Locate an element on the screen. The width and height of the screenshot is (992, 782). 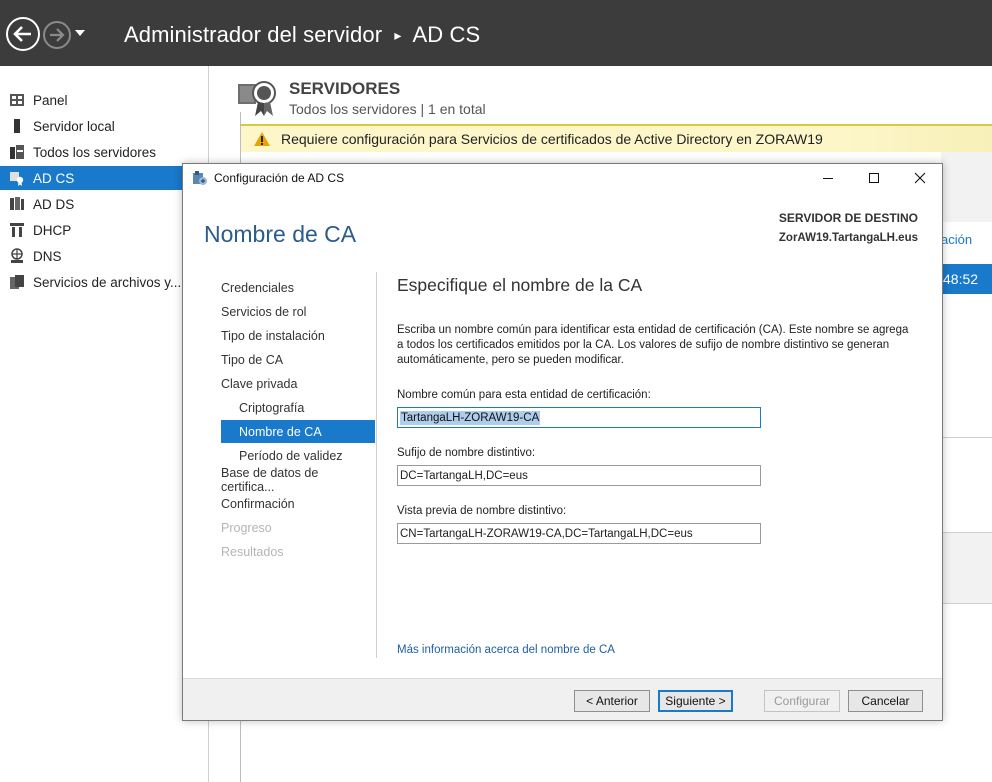
step-label: Período de validez is located at coordinates (291, 455).